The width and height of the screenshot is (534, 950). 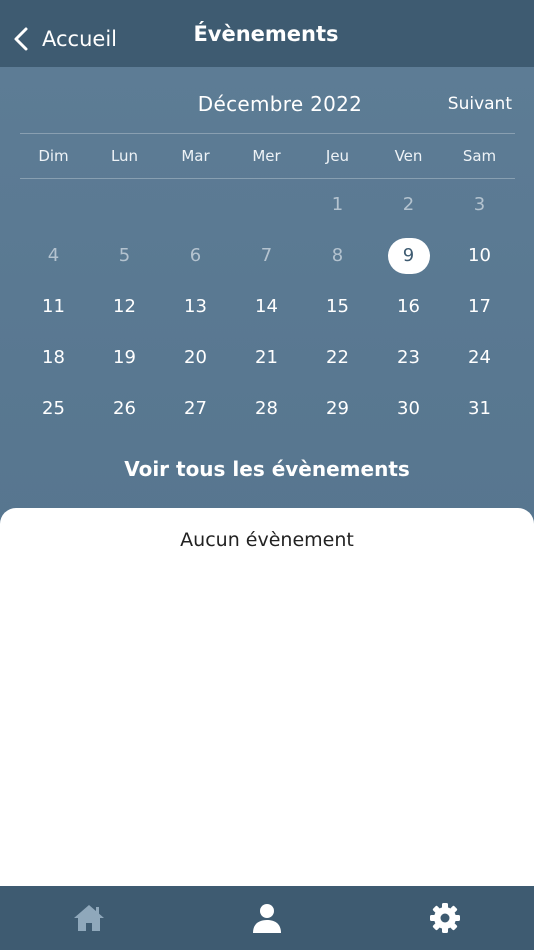 I want to click on day-number: 15, so click(x=337, y=306).